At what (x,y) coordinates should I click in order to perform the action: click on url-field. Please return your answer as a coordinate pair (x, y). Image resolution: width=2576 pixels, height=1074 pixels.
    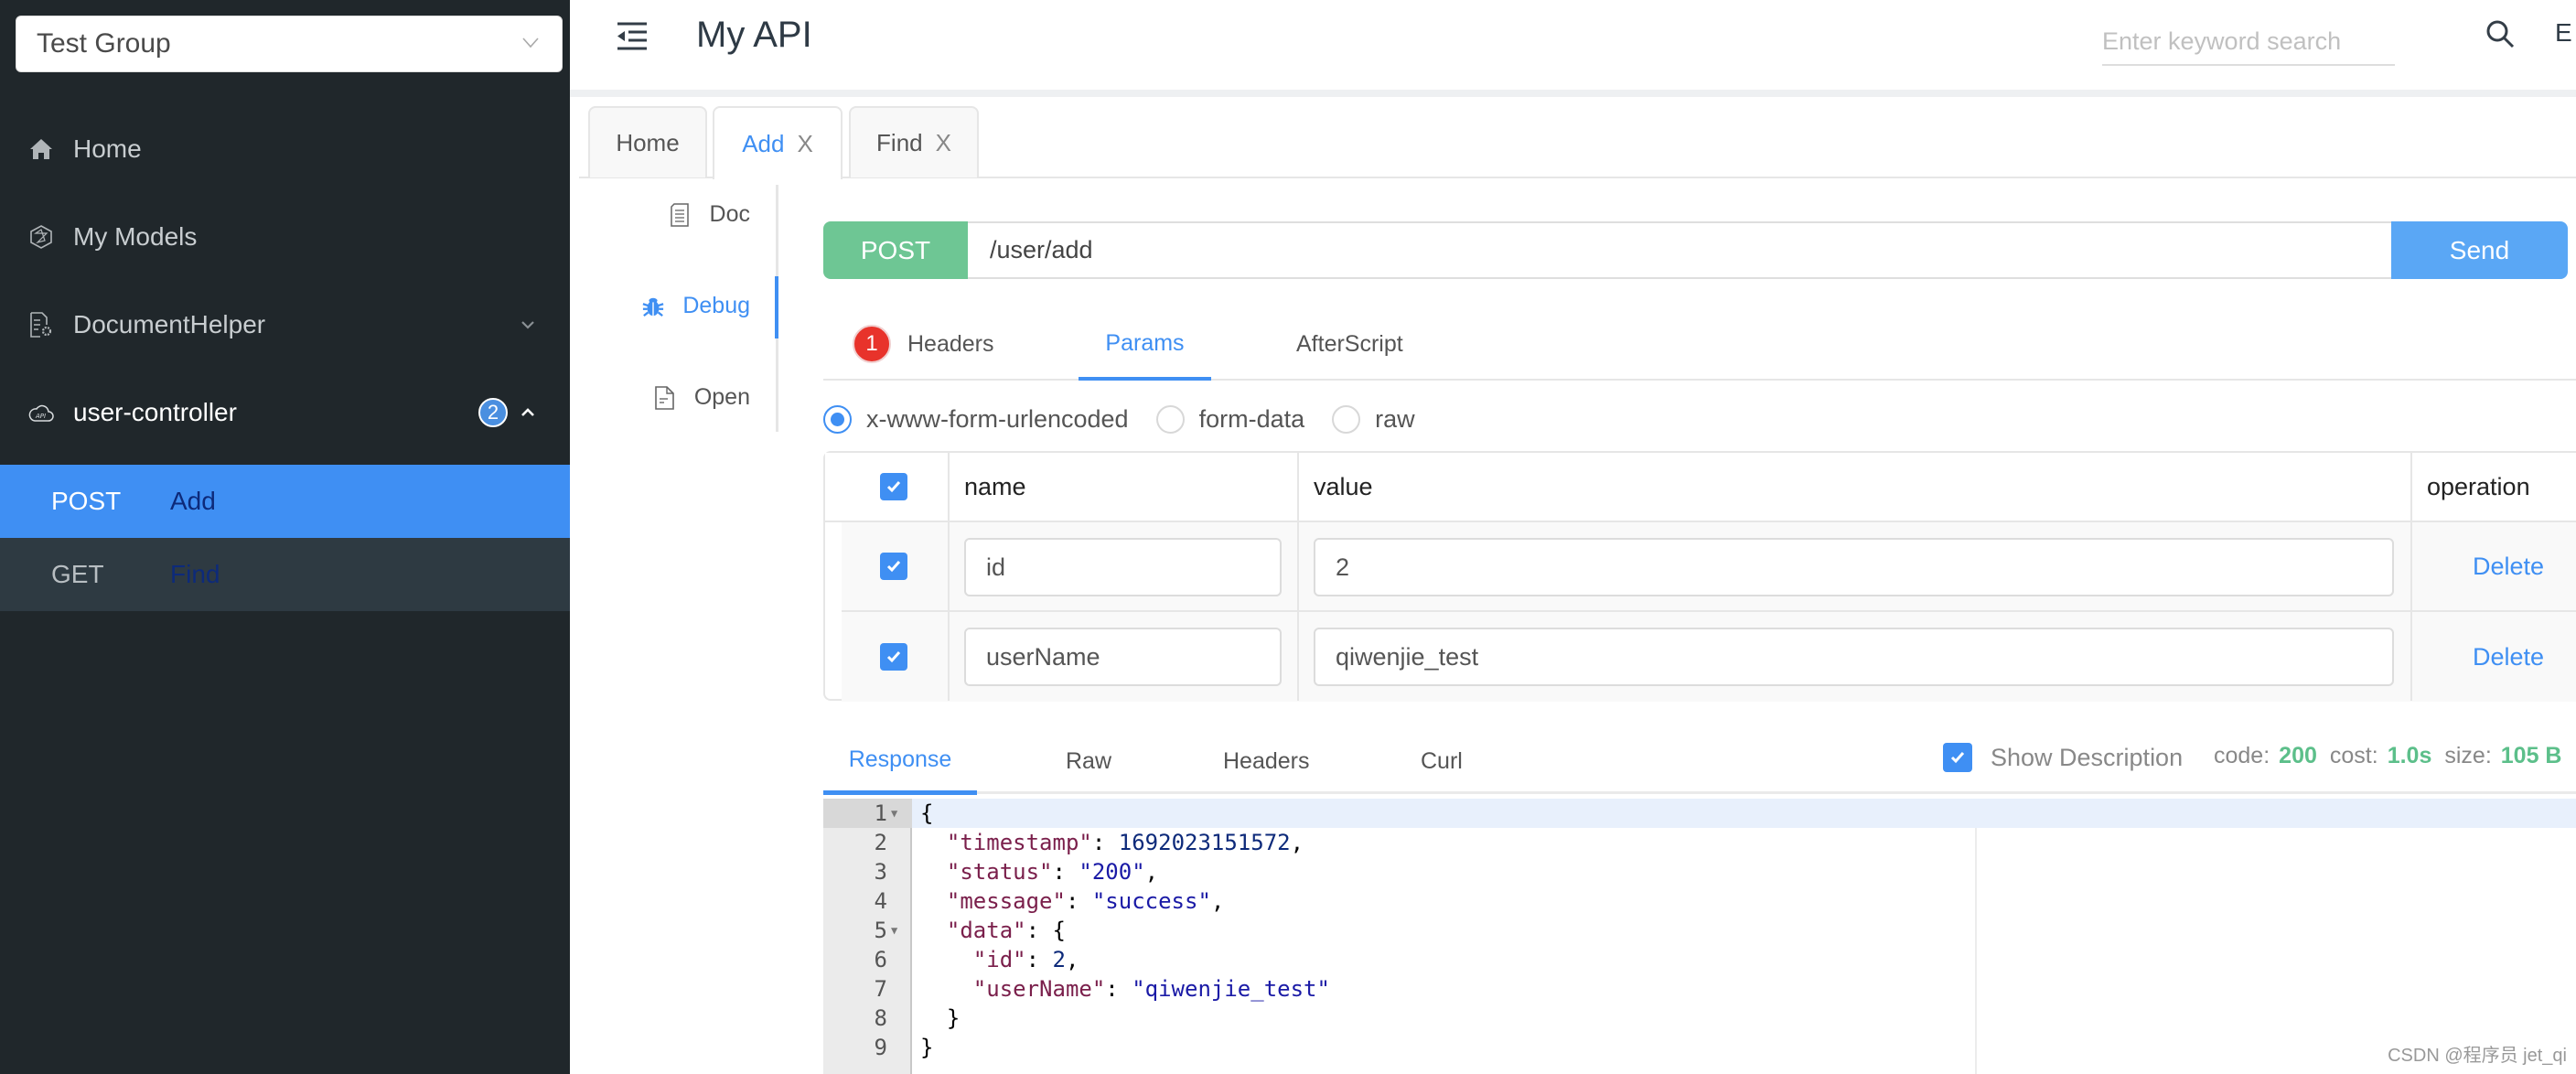
    Looking at the image, I should click on (1680, 250).